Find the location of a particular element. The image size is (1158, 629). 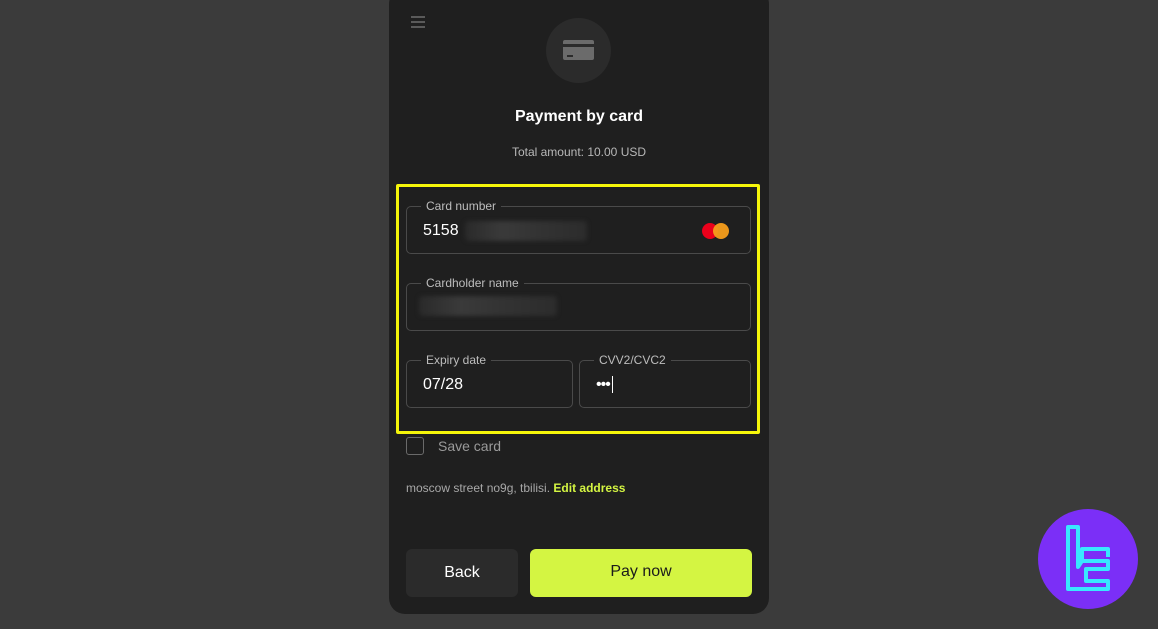

card-number-masked is located at coordinates (526, 231).